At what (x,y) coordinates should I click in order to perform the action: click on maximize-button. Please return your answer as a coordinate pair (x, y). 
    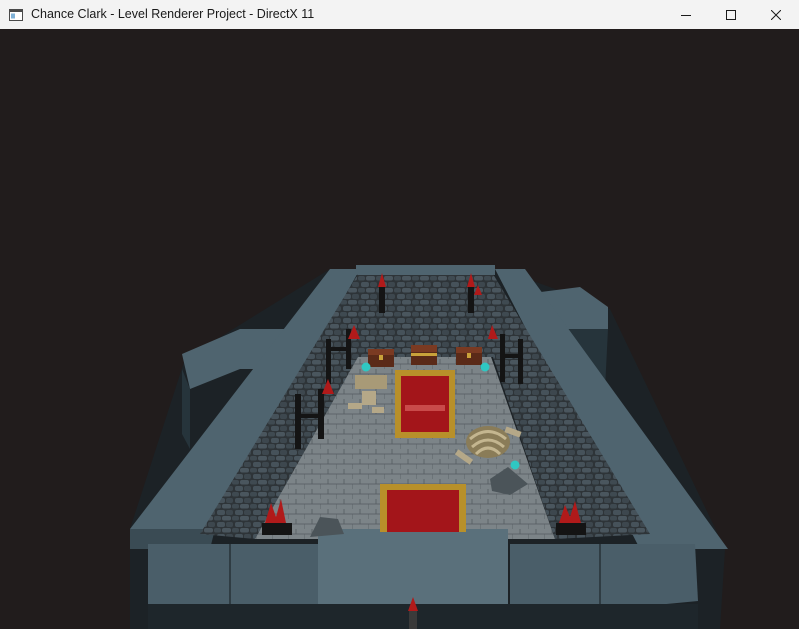
    Looking at the image, I should click on (731, 14).